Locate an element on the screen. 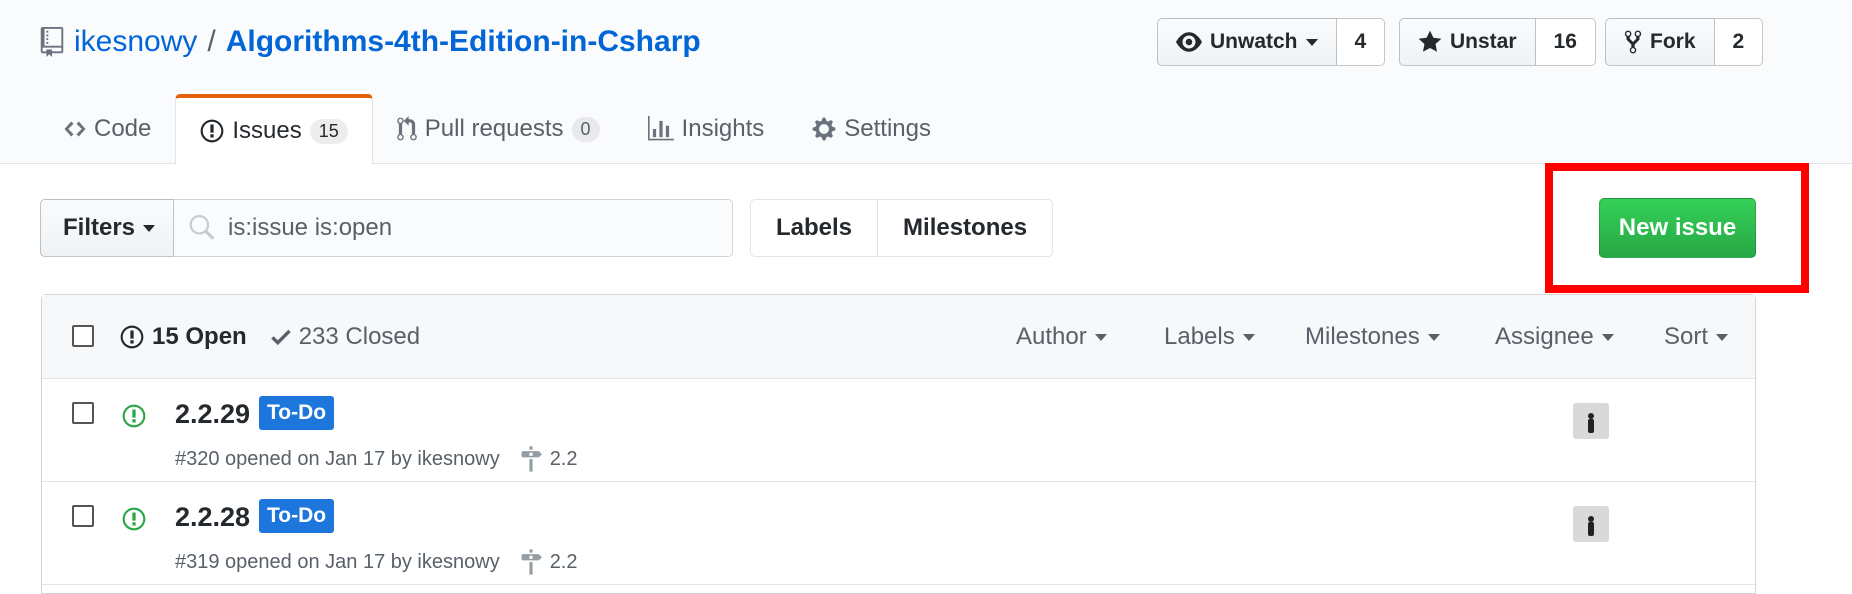 This screenshot has width=1852, height=594. repo-nav: Code Issues 15 Pull requests 0 Insights is located at coordinates (497, 129).